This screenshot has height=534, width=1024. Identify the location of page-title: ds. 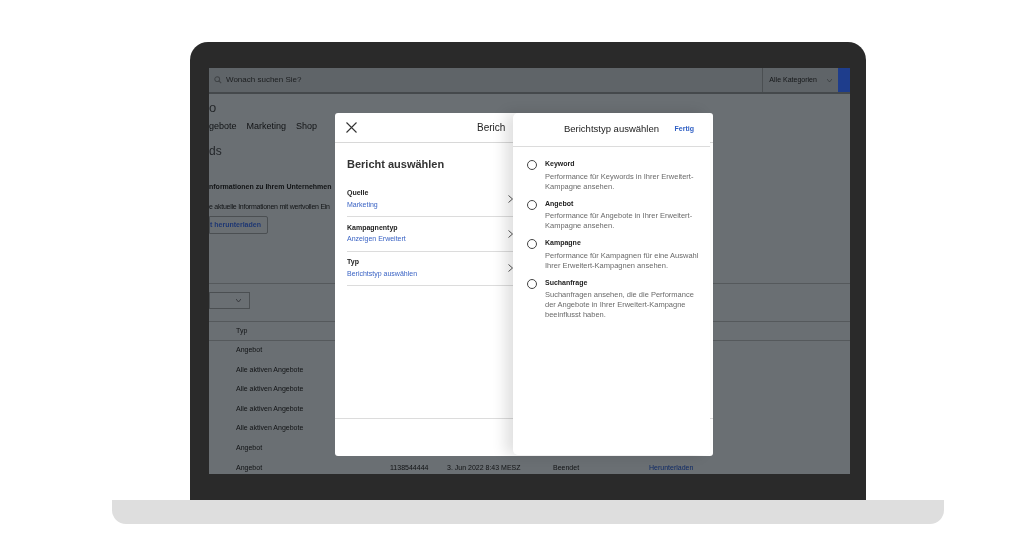
(216, 151).